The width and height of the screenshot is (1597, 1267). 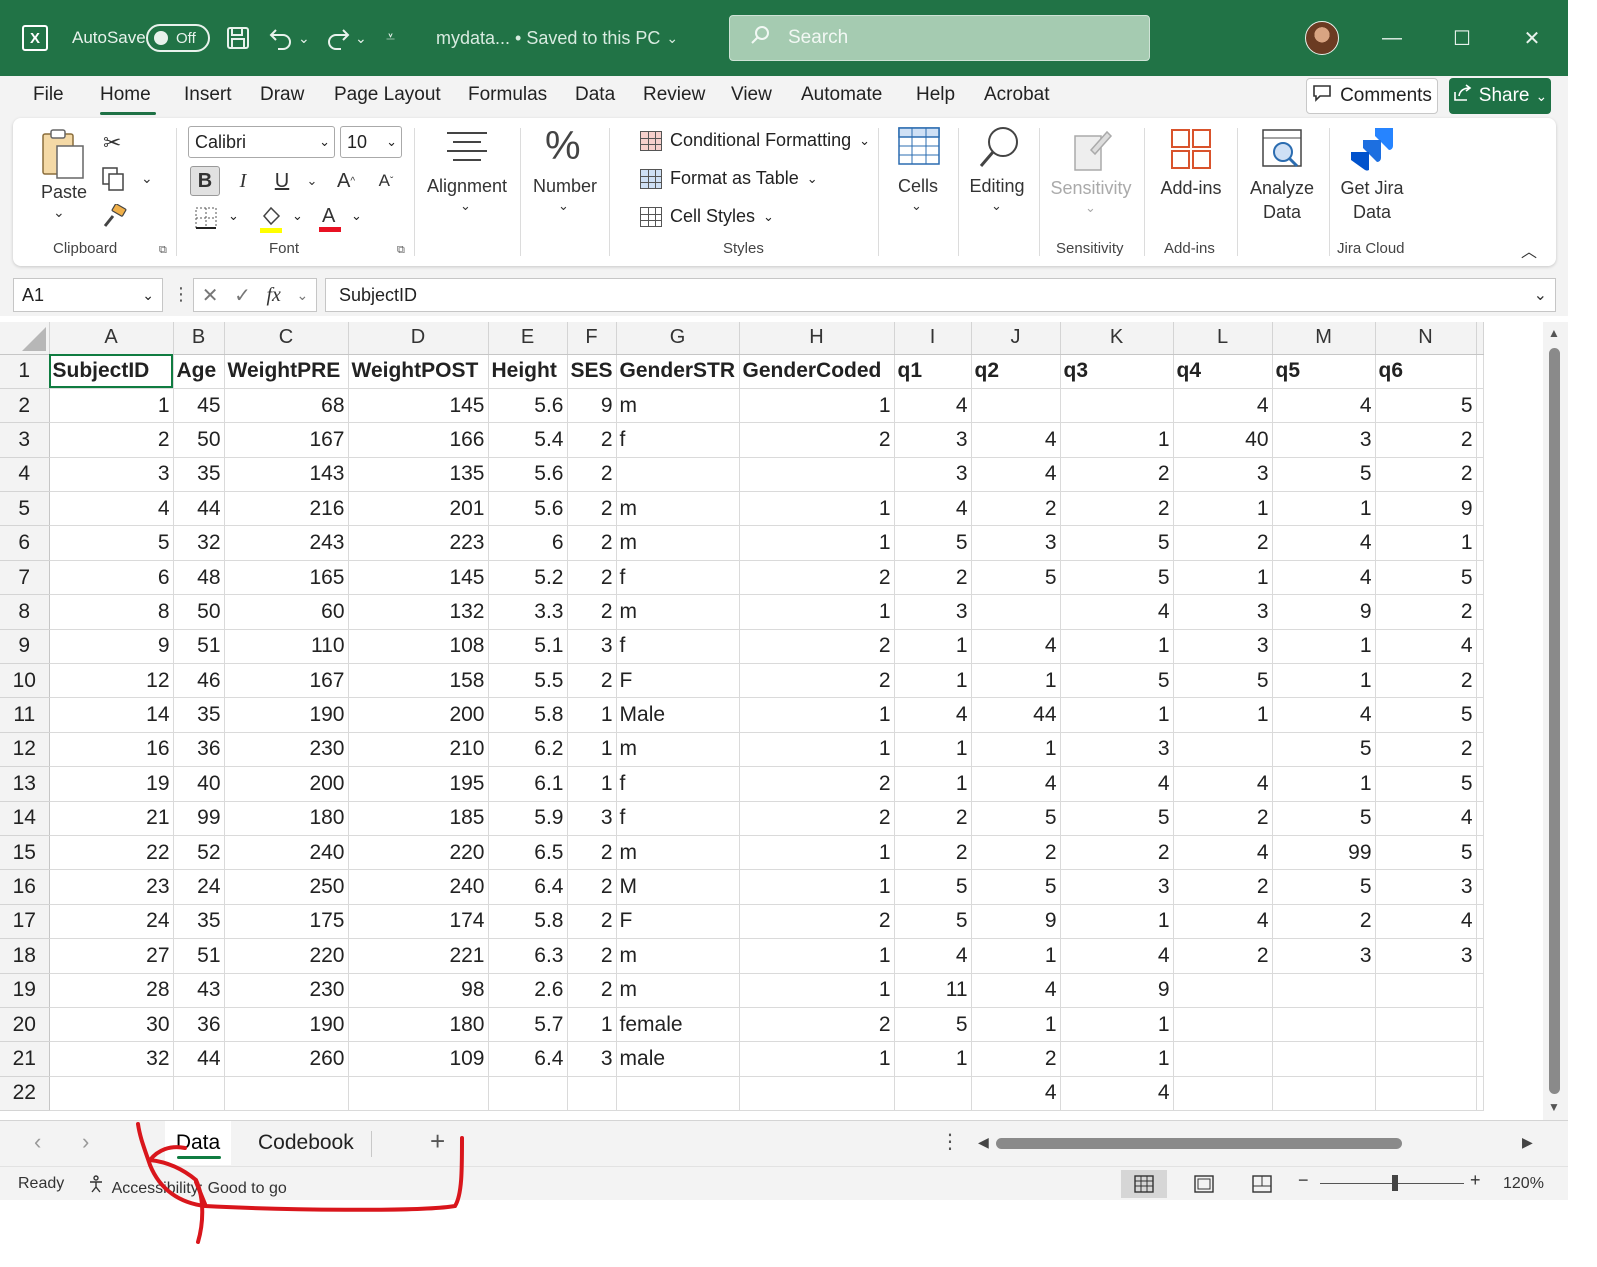 What do you see at coordinates (1016, 853) in the screenshot?
I see `cell-j15: 2` at bounding box center [1016, 853].